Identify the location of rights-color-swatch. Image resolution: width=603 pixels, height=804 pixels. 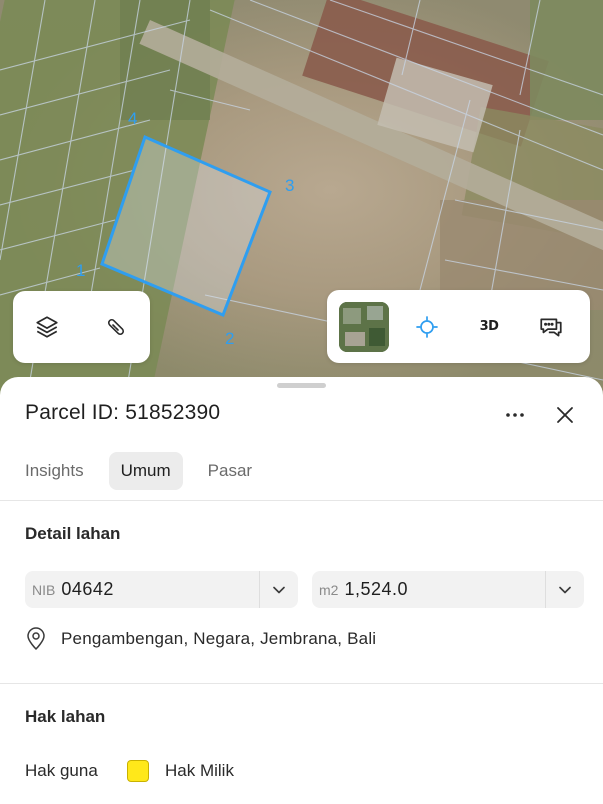
(138, 771).